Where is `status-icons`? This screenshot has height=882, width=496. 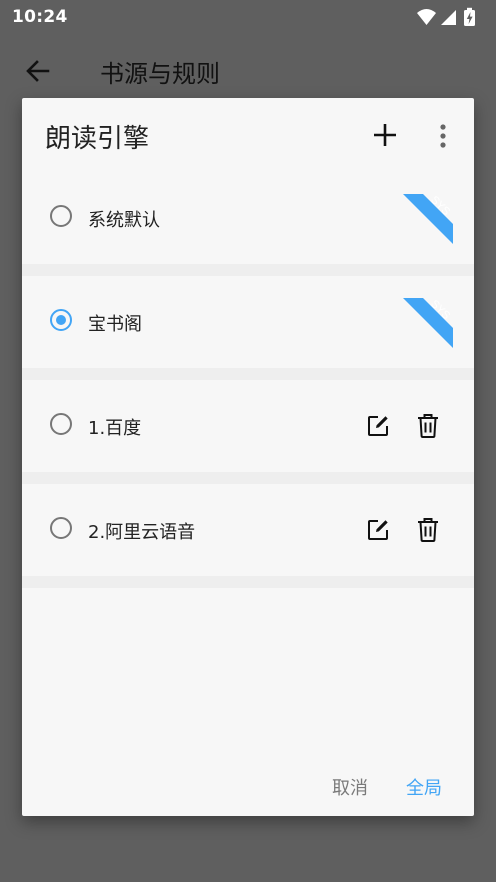
status-icons is located at coordinates (448, 17).